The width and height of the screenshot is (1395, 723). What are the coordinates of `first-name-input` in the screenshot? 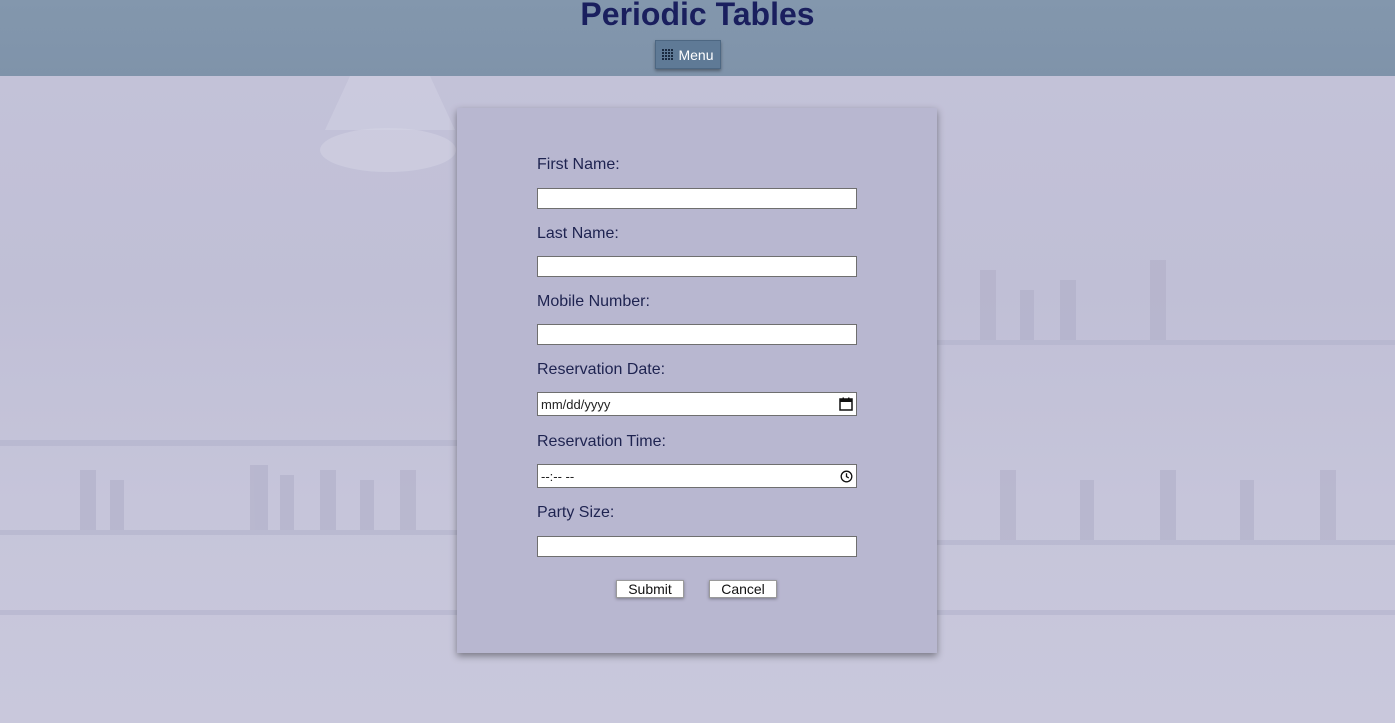 It's located at (697, 198).